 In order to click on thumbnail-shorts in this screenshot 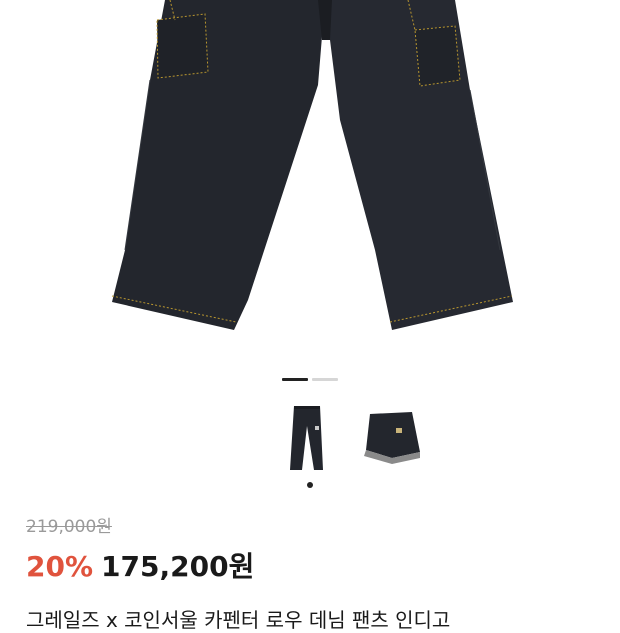, I will do `click(391, 436)`.